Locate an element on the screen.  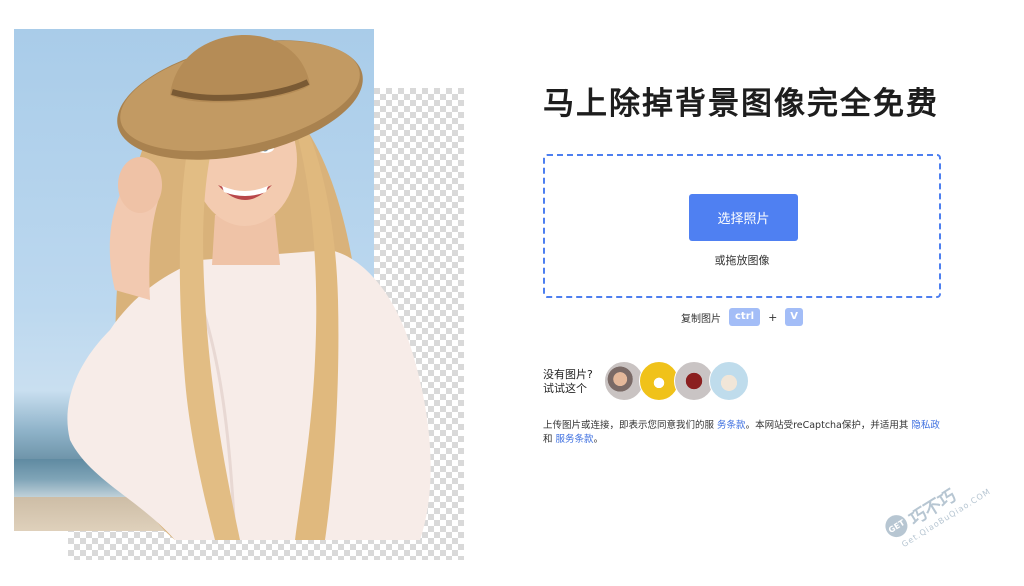
ctrl-key-badge: ctrl is located at coordinates (745, 317).